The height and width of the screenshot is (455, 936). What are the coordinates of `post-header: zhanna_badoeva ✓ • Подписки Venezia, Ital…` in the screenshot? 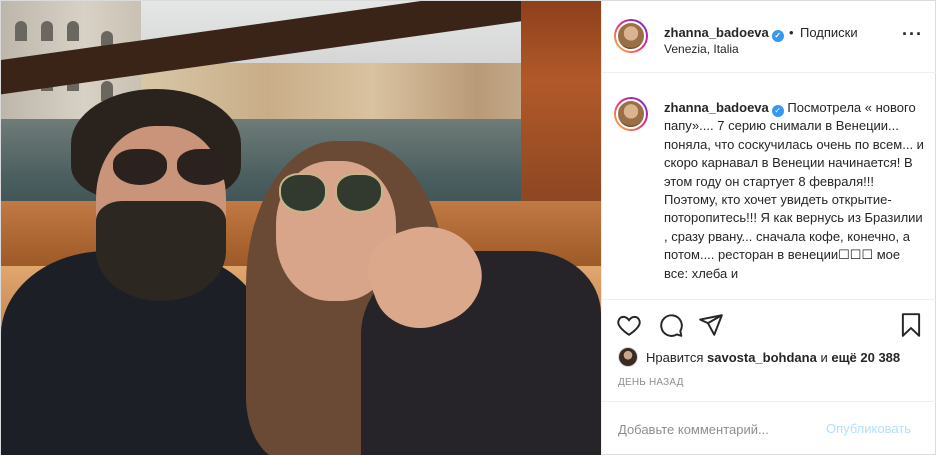 It's located at (769, 37).